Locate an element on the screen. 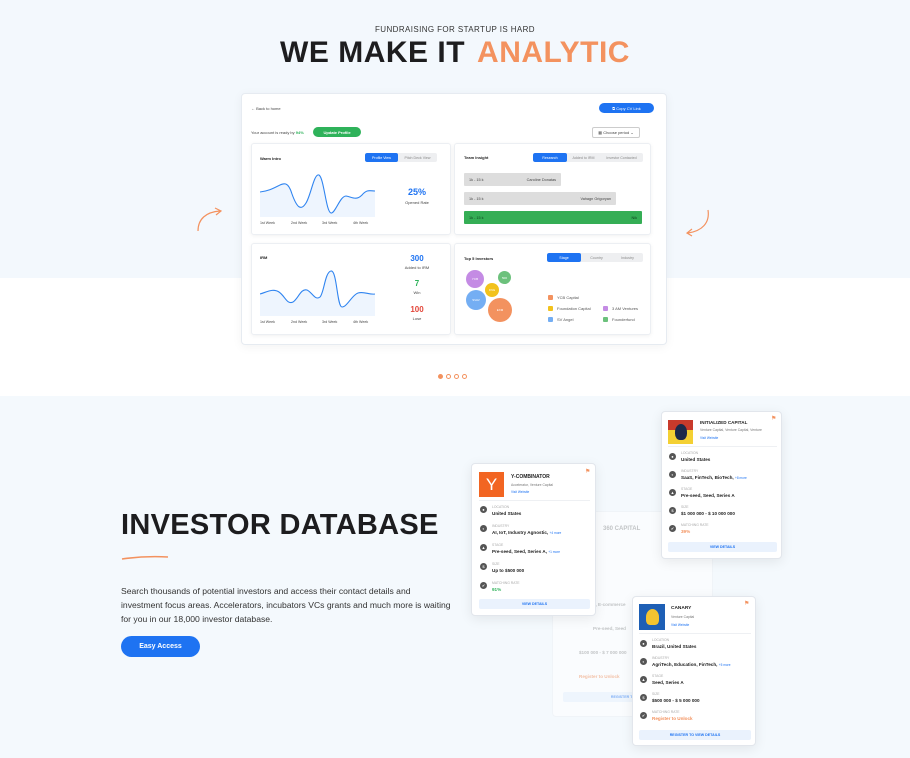 Image resolution: width=910 pixels, height=758 pixels. hero-eyebrow: FUNDRAISING FOR STARTUP IS HARD is located at coordinates (455, 29).